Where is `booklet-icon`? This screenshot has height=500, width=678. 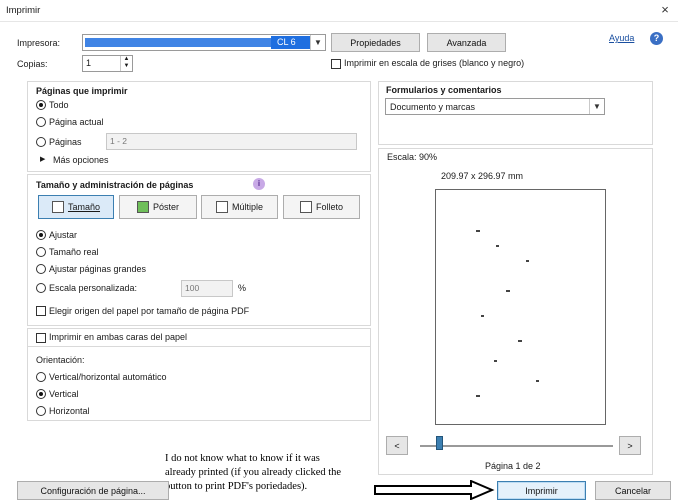 booklet-icon is located at coordinates (305, 207).